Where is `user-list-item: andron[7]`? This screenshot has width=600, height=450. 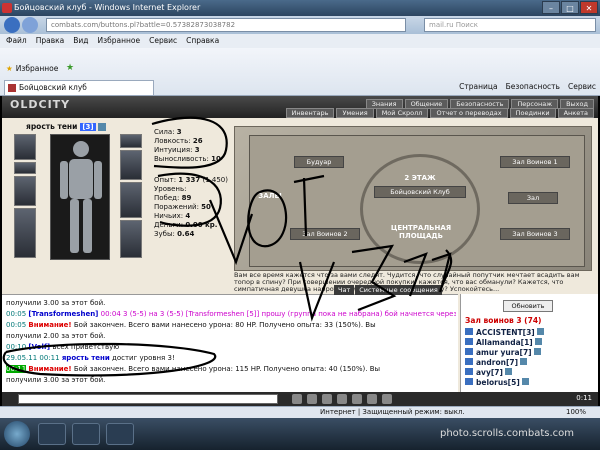
user-list-item: andron[7] is located at coordinates (496, 362).